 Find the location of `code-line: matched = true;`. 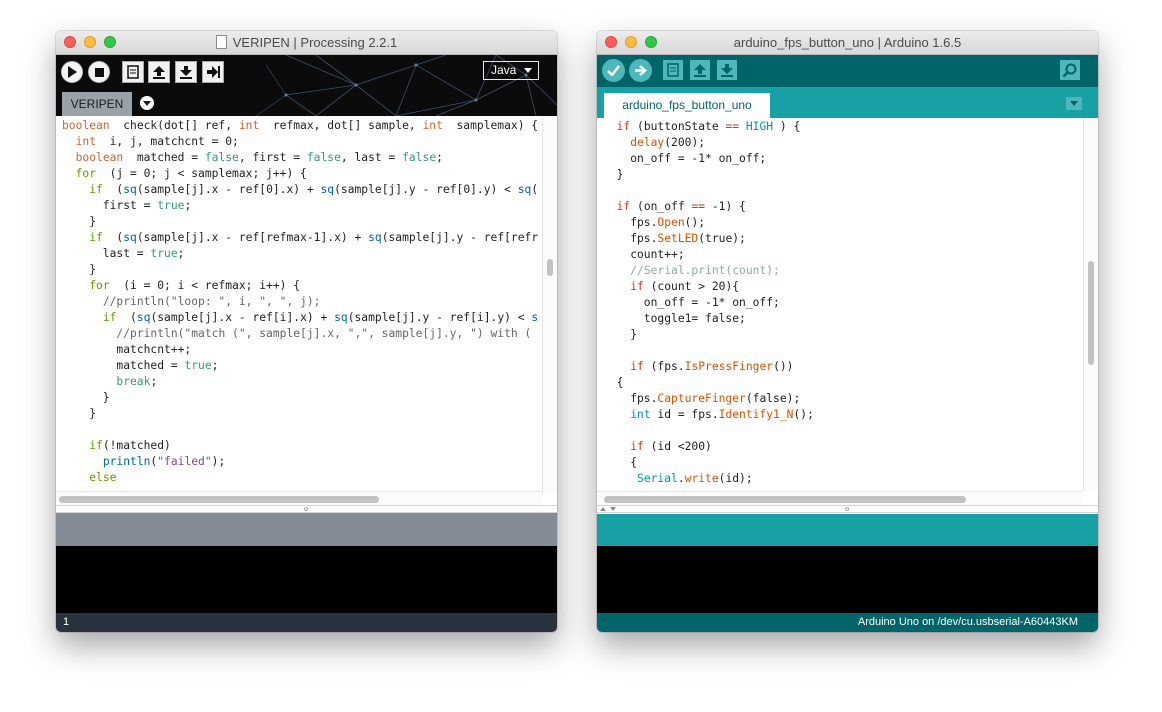

code-line: matched = true; is located at coordinates (140, 365).